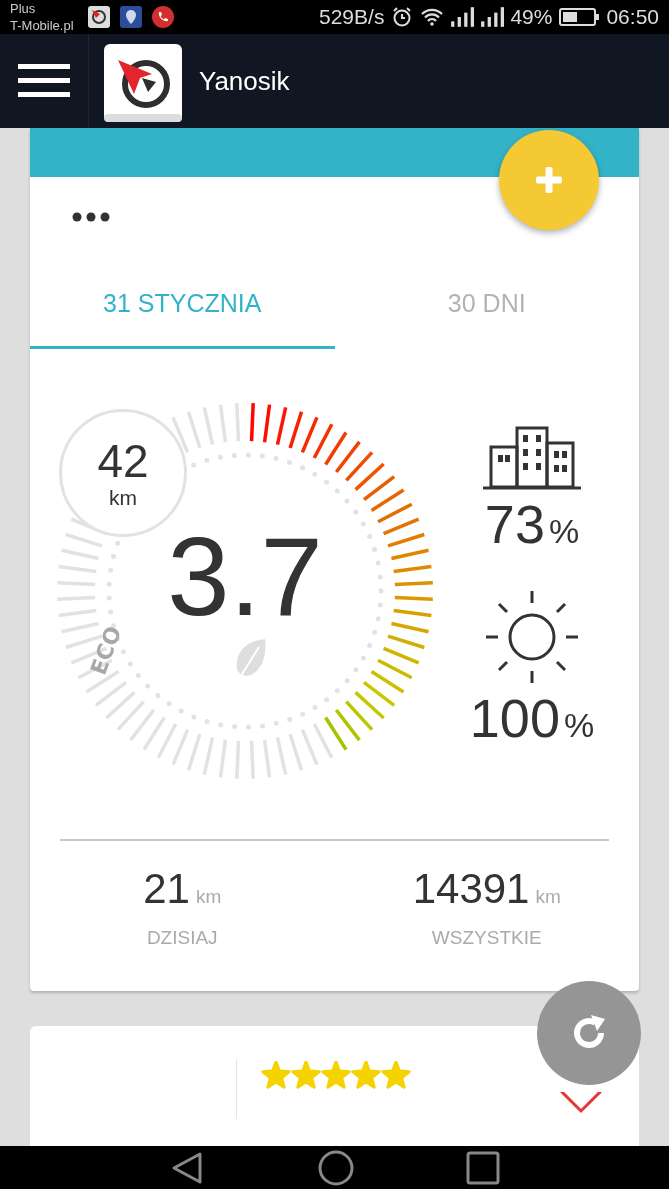 Image resolution: width=669 pixels, height=1189 pixels. I want to click on eco-label: ECO, so click(106, 650).